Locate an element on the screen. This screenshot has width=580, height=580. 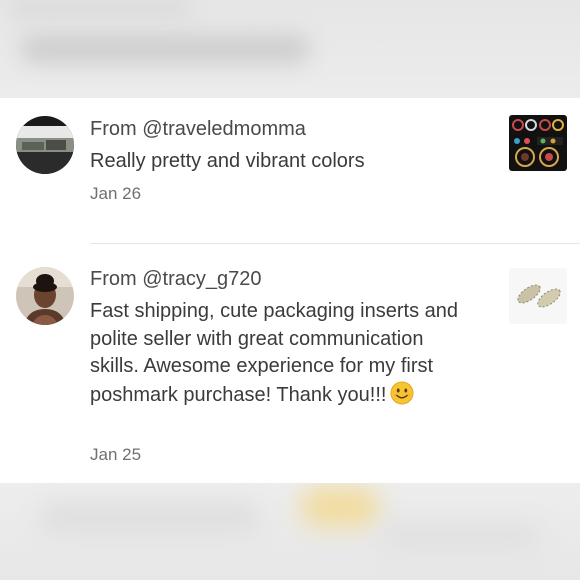
user-avatar-landscape is located at coordinates (45, 145).